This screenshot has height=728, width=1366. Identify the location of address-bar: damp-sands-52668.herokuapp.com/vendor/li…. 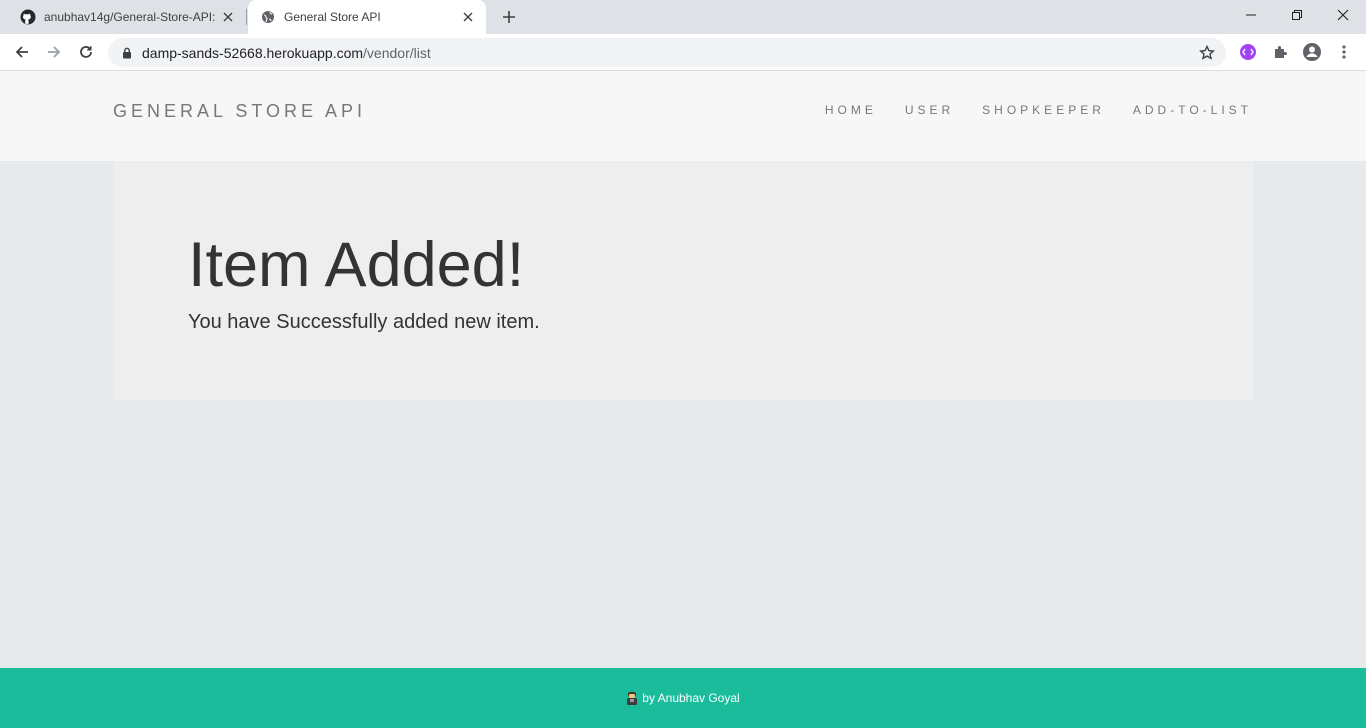
(667, 52).